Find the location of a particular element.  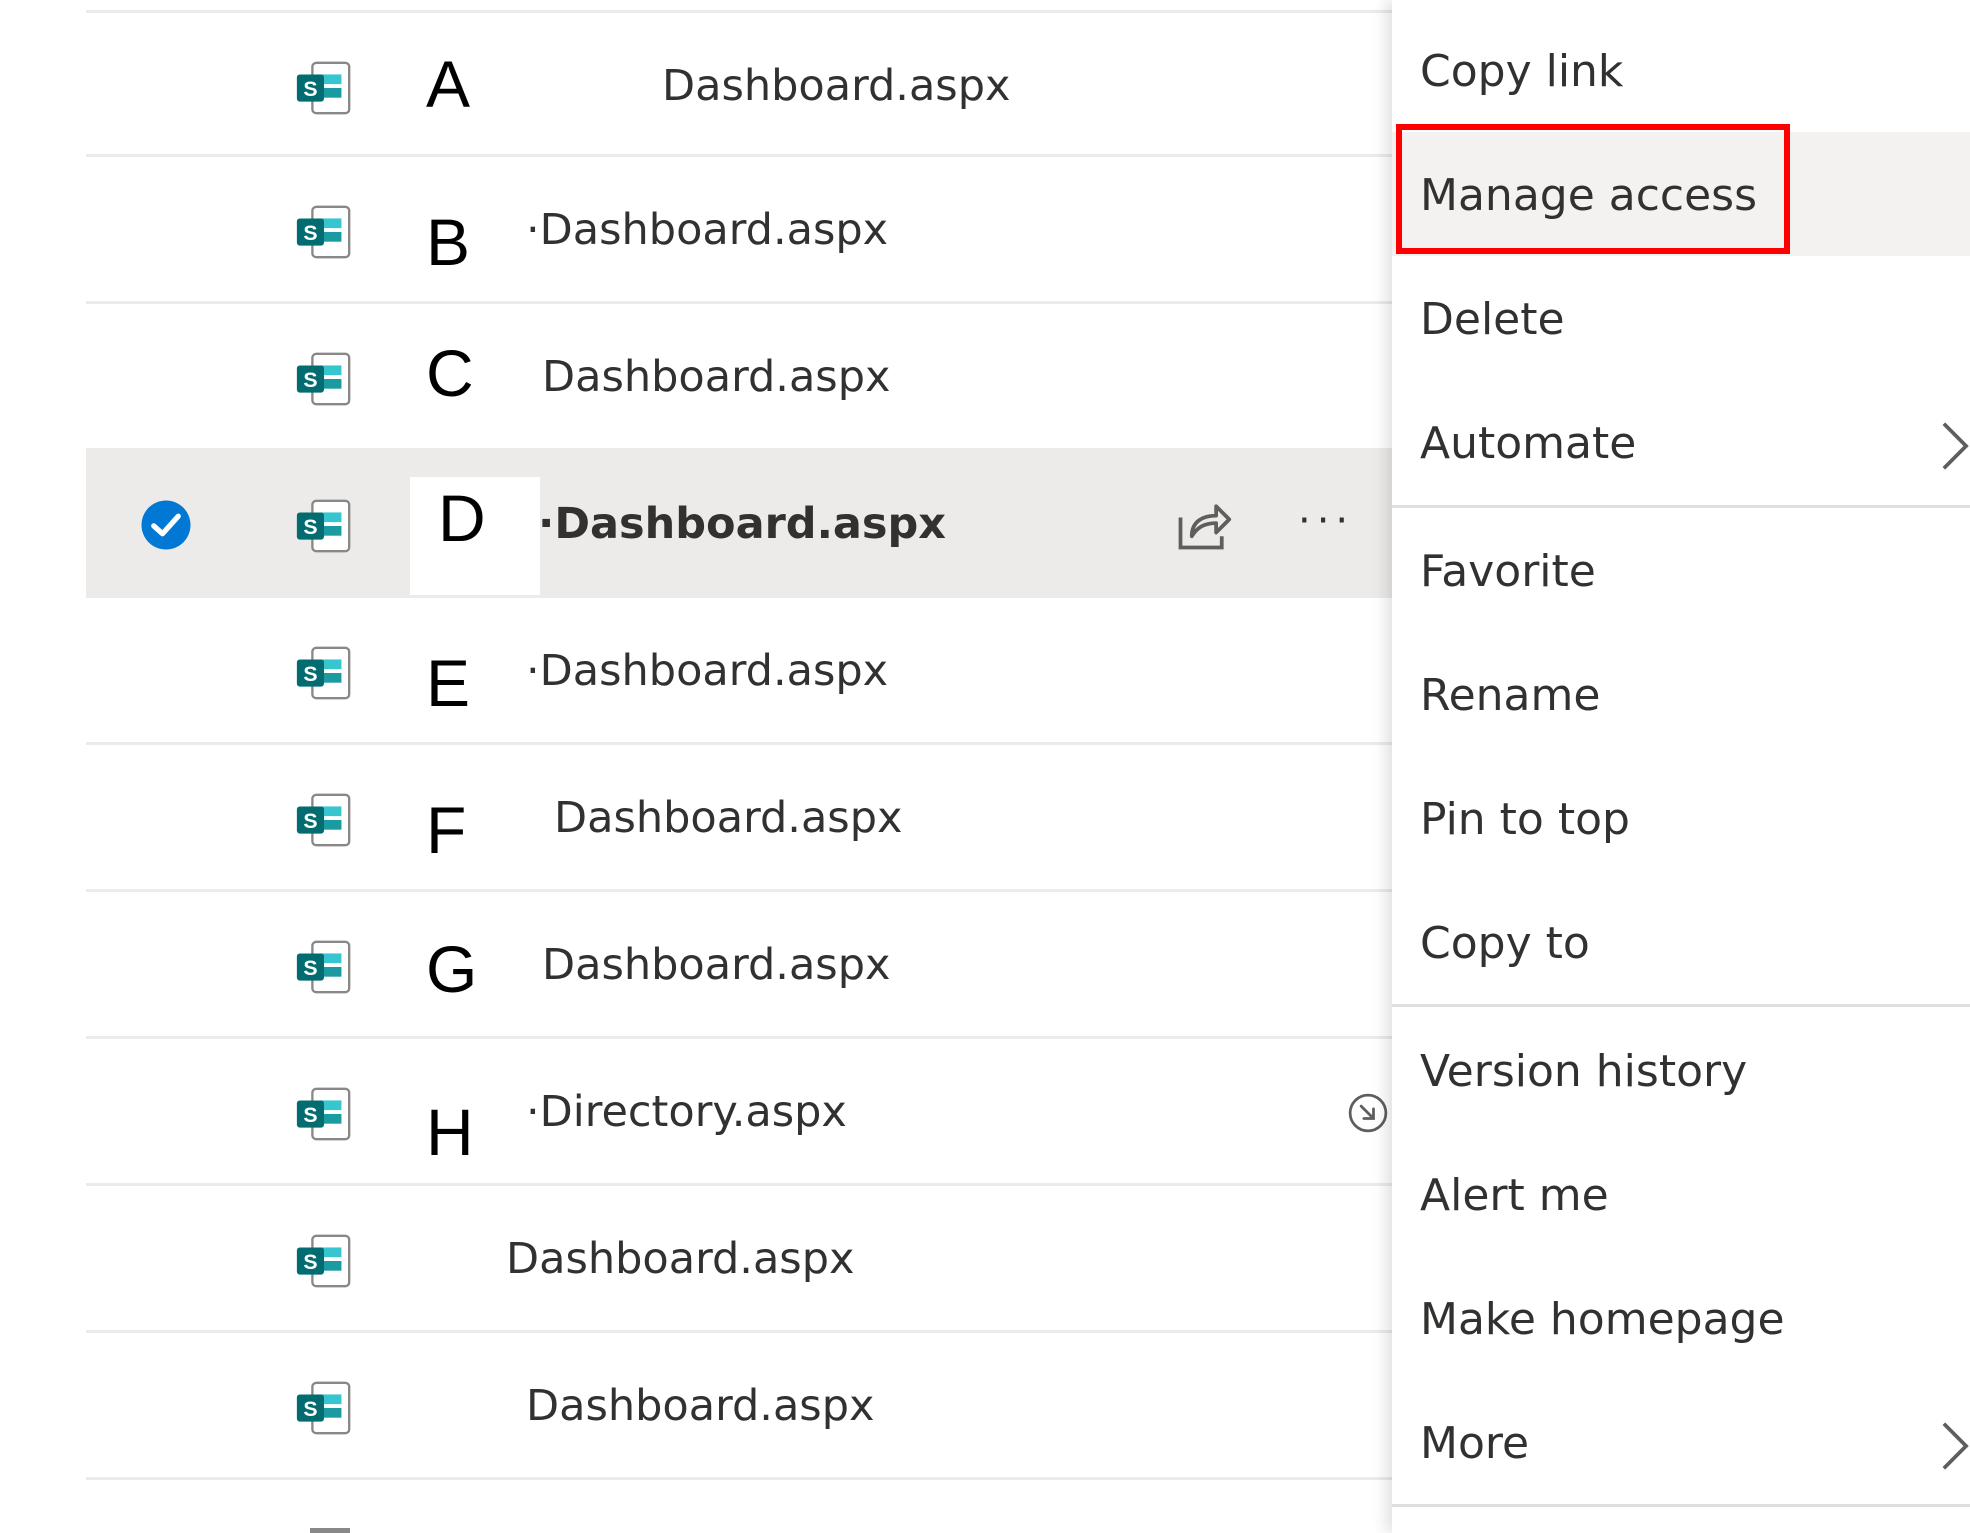

row-letter: A is located at coordinates (448, 84).